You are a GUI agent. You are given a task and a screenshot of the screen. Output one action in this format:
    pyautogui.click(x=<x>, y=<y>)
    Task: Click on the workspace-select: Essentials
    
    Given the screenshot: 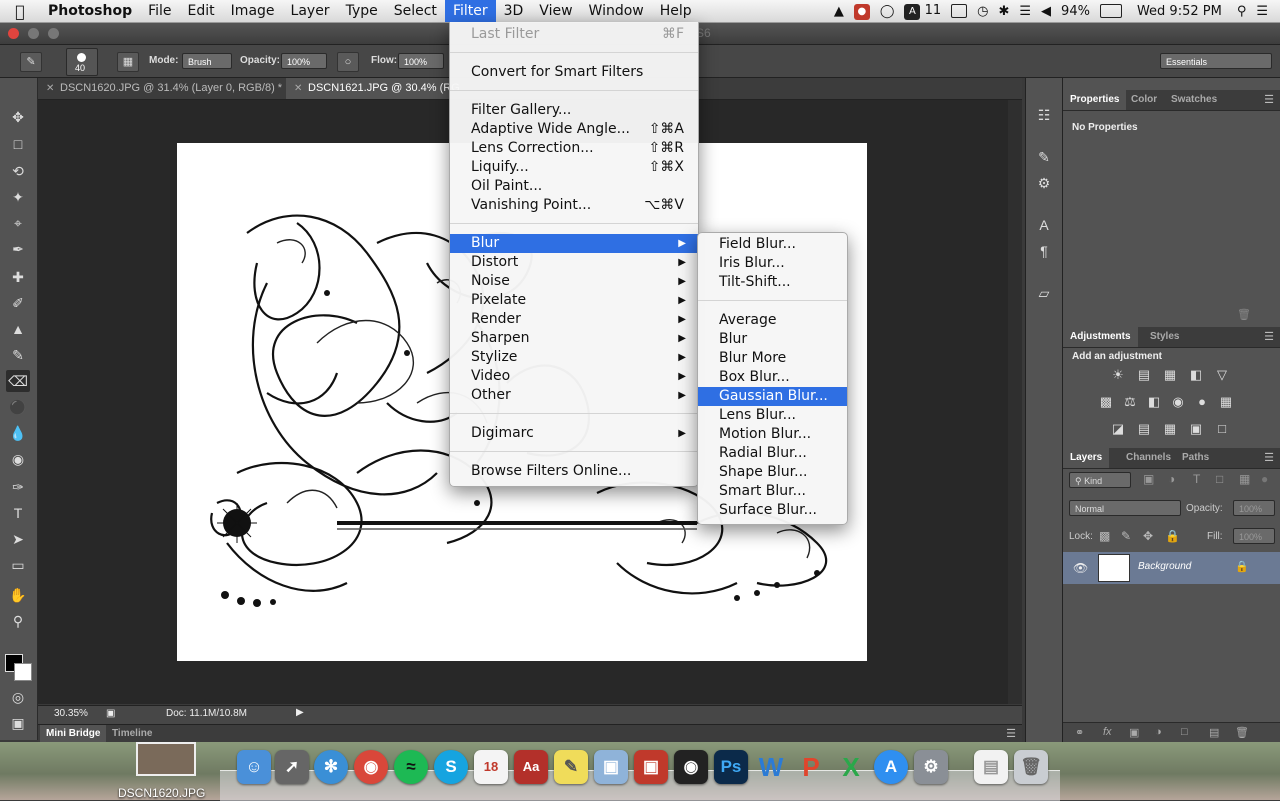 What is the action you would take?
    pyautogui.click(x=1216, y=61)
    